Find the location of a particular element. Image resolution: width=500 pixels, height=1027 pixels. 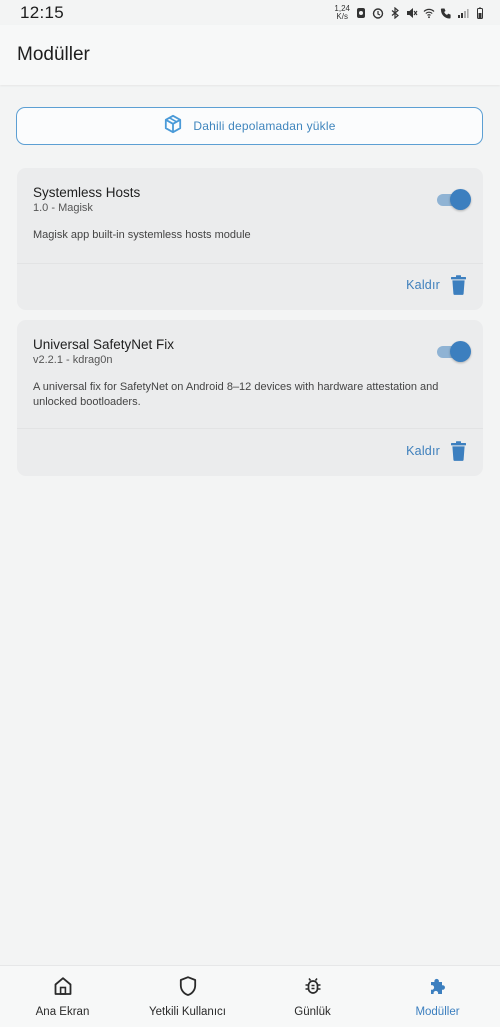

net-speed-unit: K/s is located at coordinates (342, 16).